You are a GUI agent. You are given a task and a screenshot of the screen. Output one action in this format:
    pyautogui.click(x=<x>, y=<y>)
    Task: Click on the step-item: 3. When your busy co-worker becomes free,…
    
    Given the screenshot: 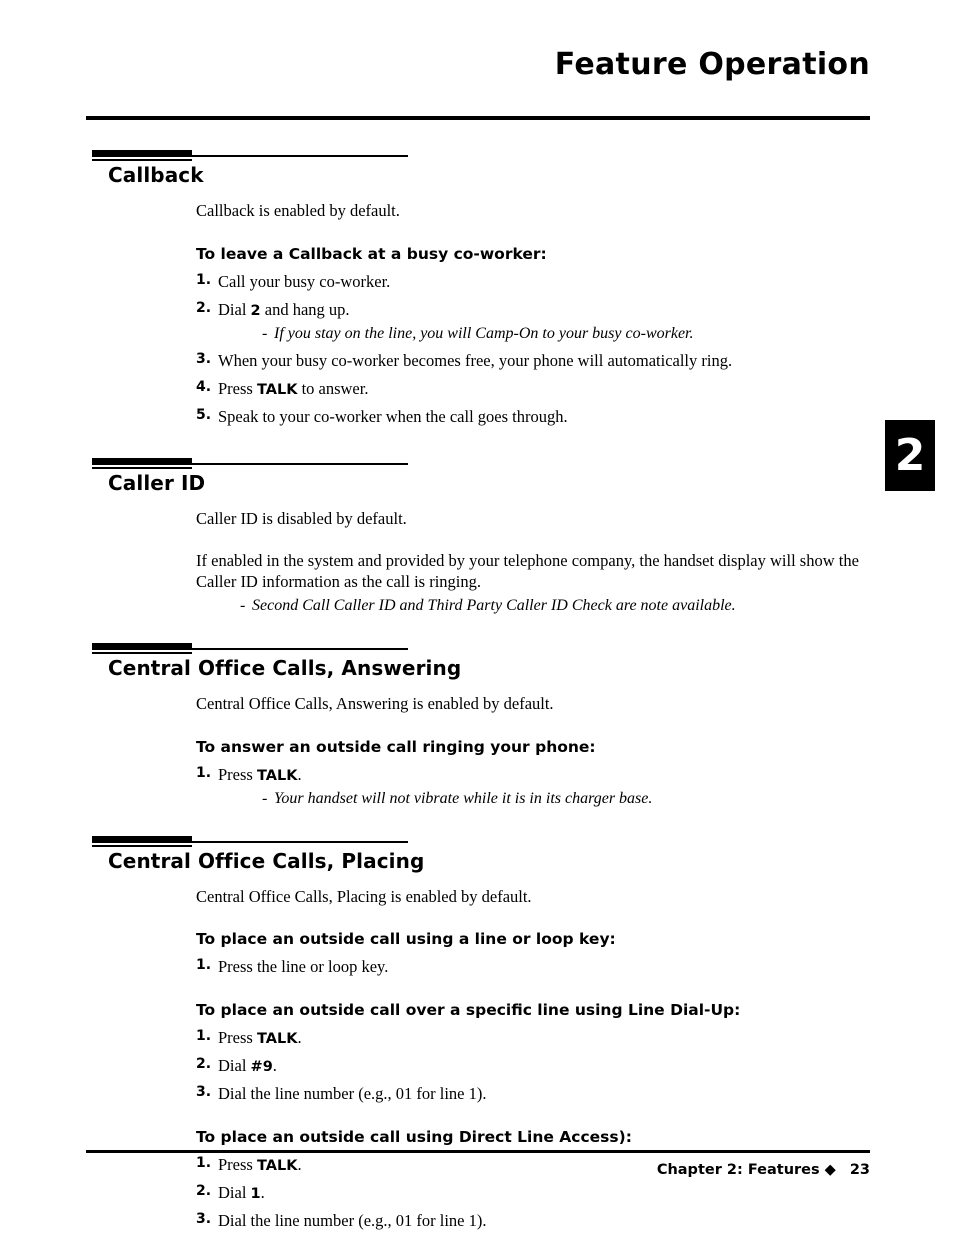 What is the action you would take?
    pyautogui.click(x=533, y=361)
    